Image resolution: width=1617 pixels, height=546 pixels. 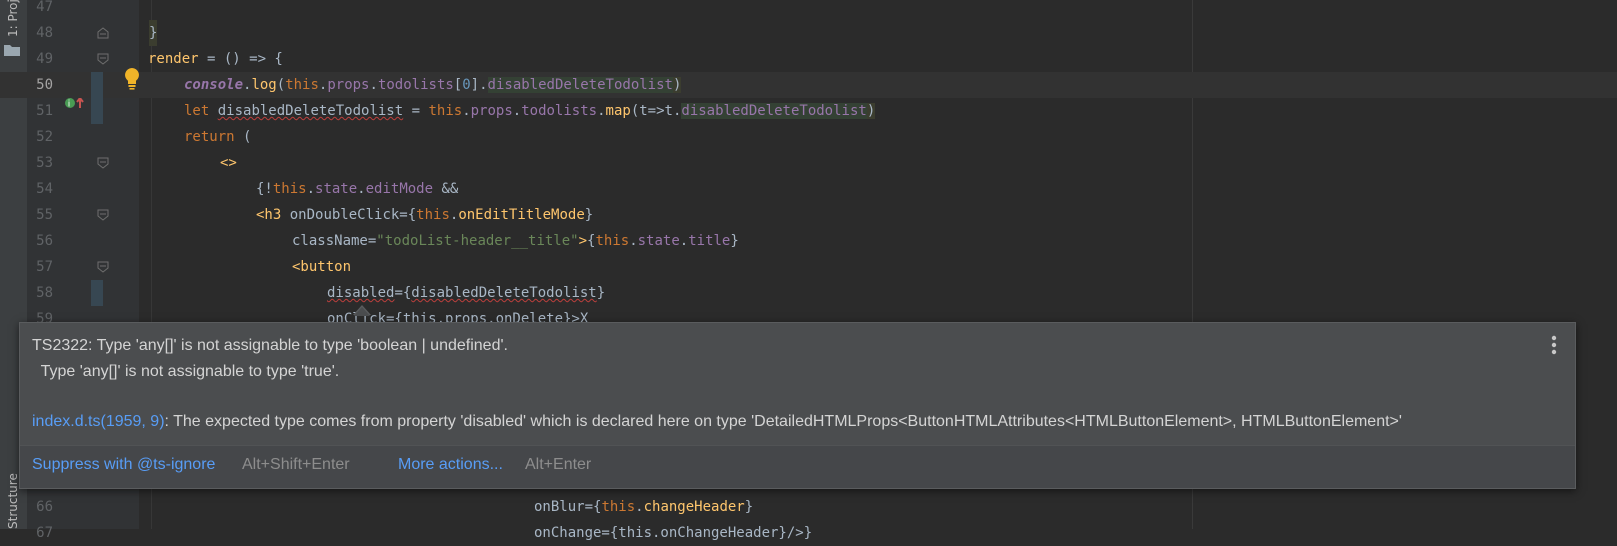 I want to click on code-line: 47, so click(x=808, y=10).